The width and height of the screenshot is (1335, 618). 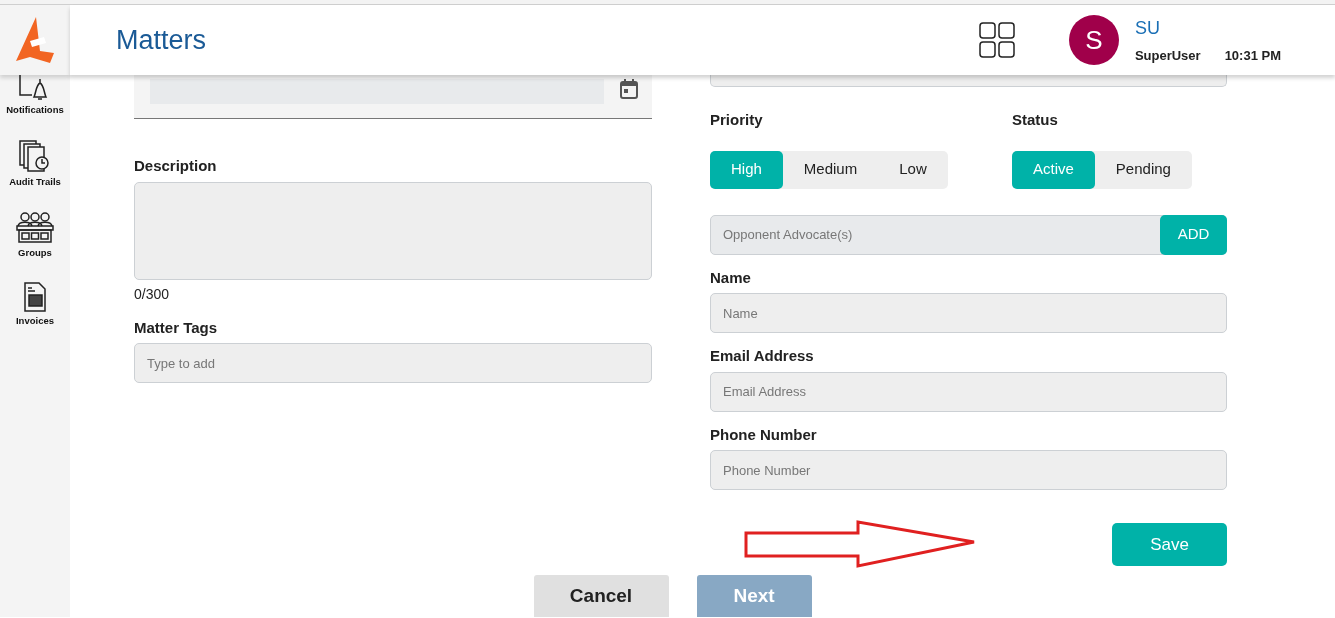 I want to click on field-label: Description, so click(x=176, y=166).